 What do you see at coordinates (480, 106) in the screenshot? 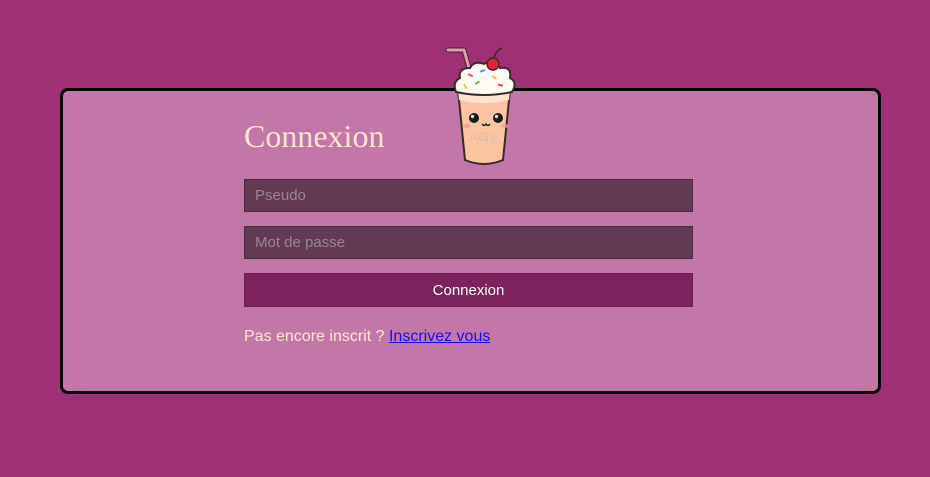
I see `milkshake-mascot-icon: 파티오` at bounding box center [480, 106].